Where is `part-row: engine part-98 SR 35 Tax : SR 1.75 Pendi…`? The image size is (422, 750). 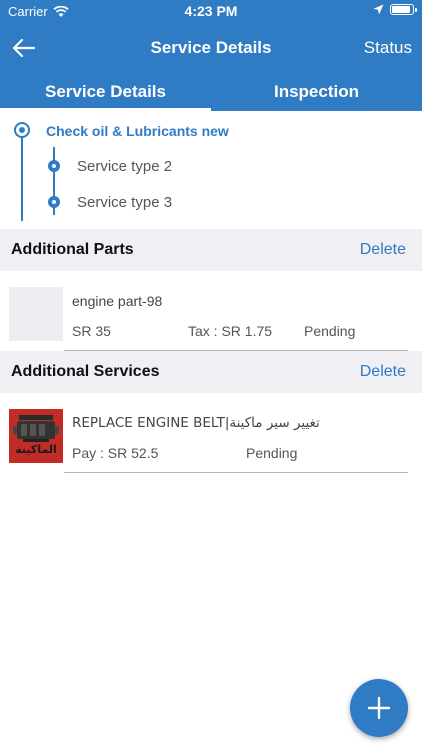 part-row: engine part-98 SR 35 Tax : SR 1.75 Pendi… is located at coordinates (211, 311).